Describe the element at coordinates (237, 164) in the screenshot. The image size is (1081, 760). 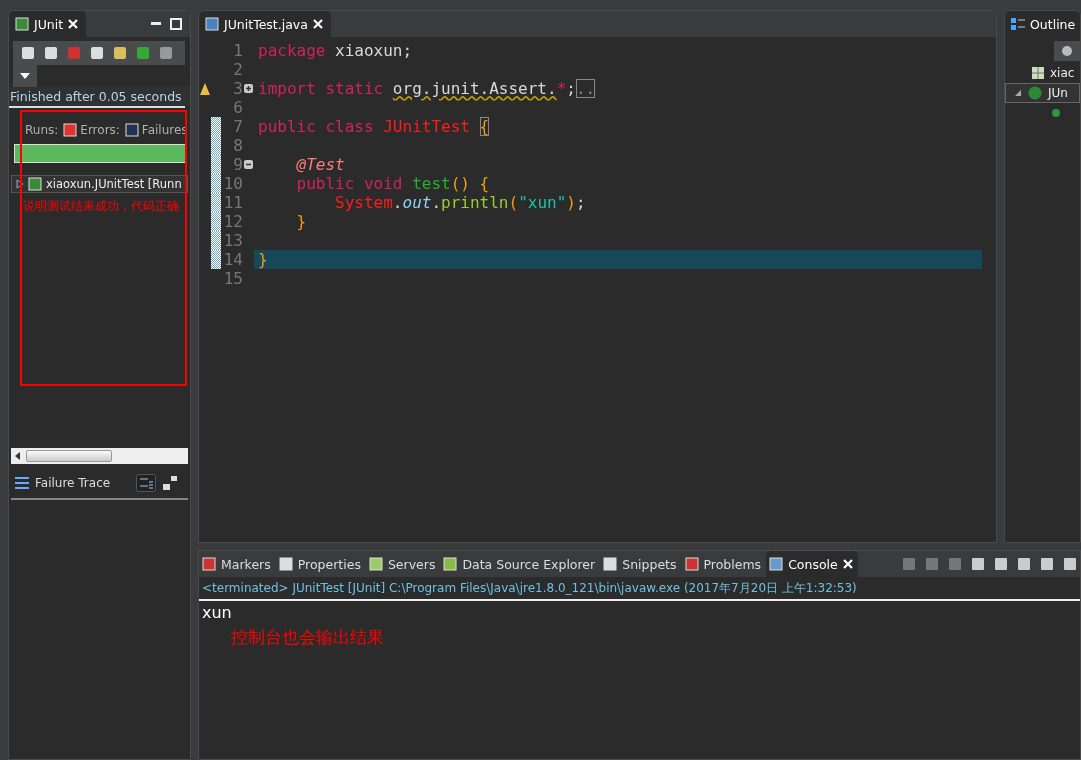
I see `line-number: 9` at that location.